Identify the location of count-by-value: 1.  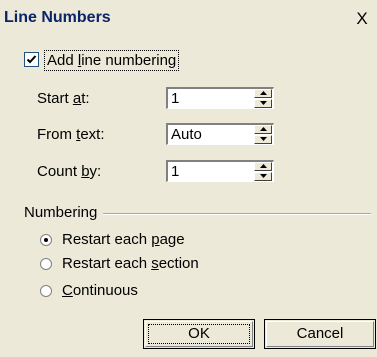
(175, 172).